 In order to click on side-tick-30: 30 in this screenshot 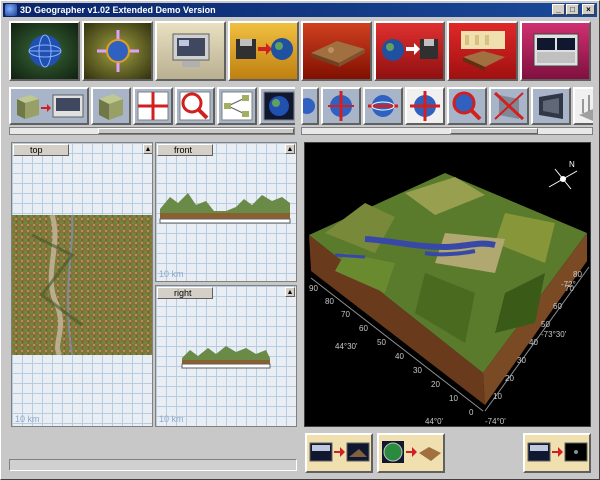, I will do `click(521, 360)`.